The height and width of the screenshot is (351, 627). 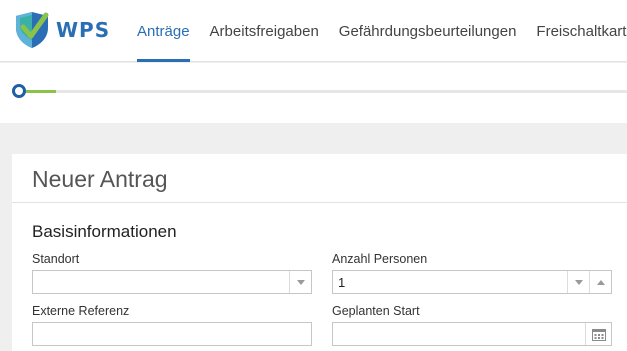 What do you see at coordinates (472, 334) in the screenshot?
I see `geplanter-start-date-input` at bounding box center [472, 334].